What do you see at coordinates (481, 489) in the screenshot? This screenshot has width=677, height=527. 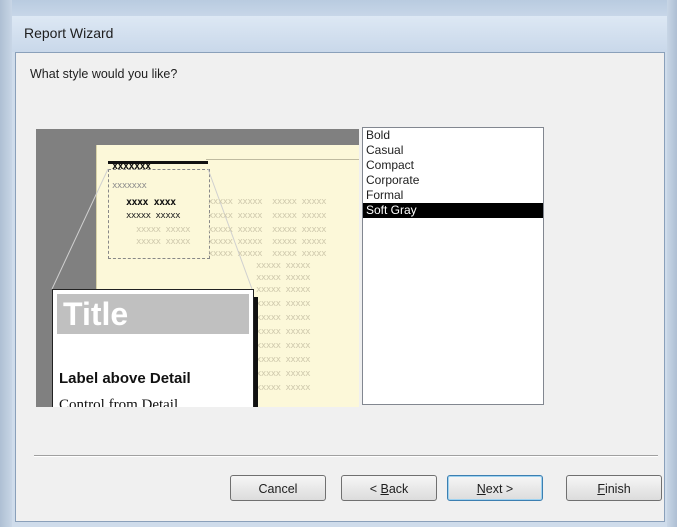 I see `next-access-key: N` at bounding box center [481, 489].